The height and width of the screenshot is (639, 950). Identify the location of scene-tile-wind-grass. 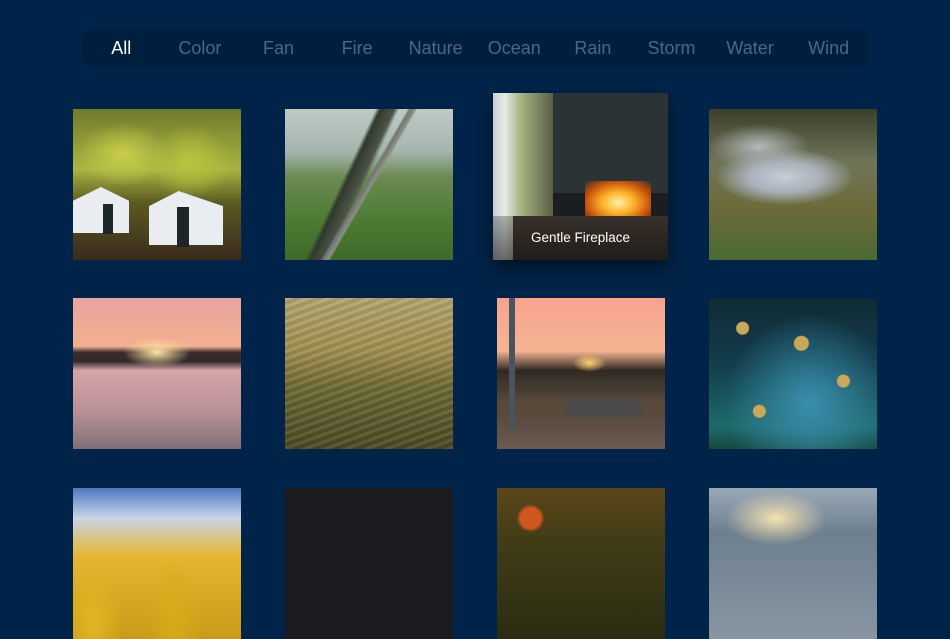
(369, 373).